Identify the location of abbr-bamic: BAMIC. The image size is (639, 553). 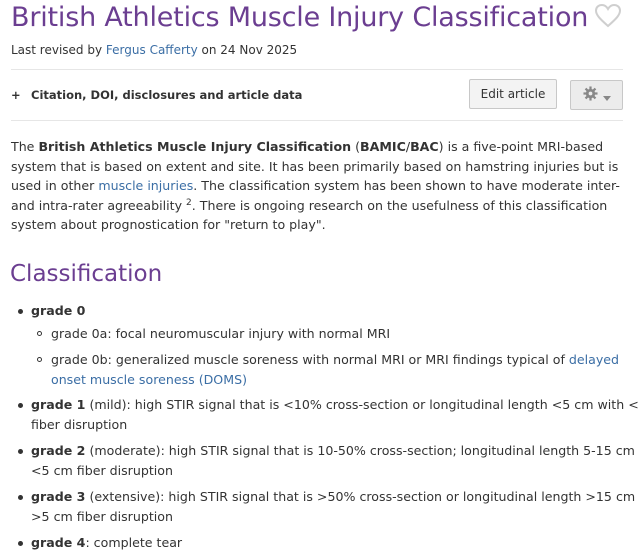
(383, 146).